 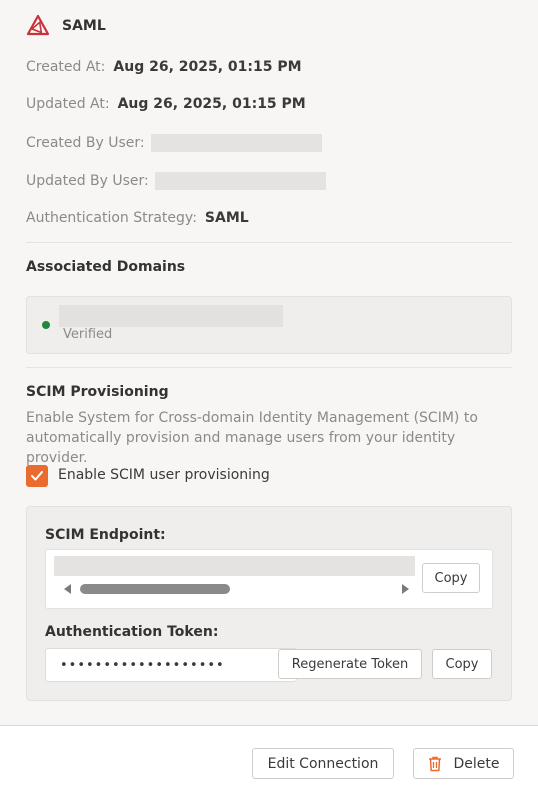 I want to click on scrollbar-thumb, so click(x=155, y=589).